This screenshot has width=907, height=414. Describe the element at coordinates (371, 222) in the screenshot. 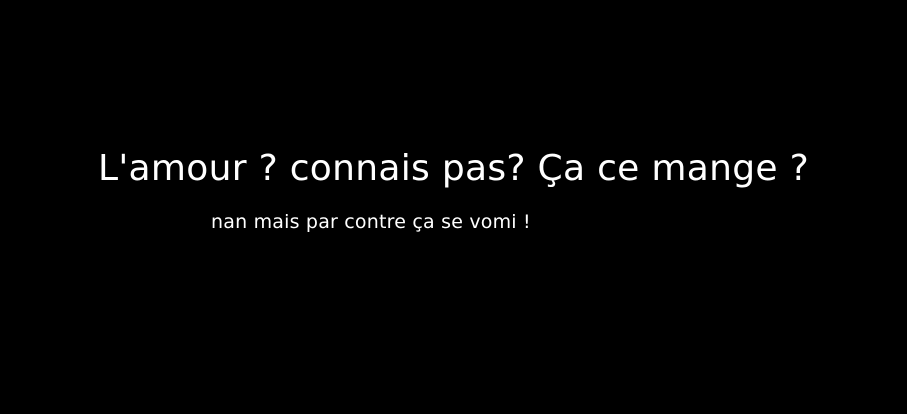

I see `subline-text: nan mais par contre ça se vomi !` at that location.